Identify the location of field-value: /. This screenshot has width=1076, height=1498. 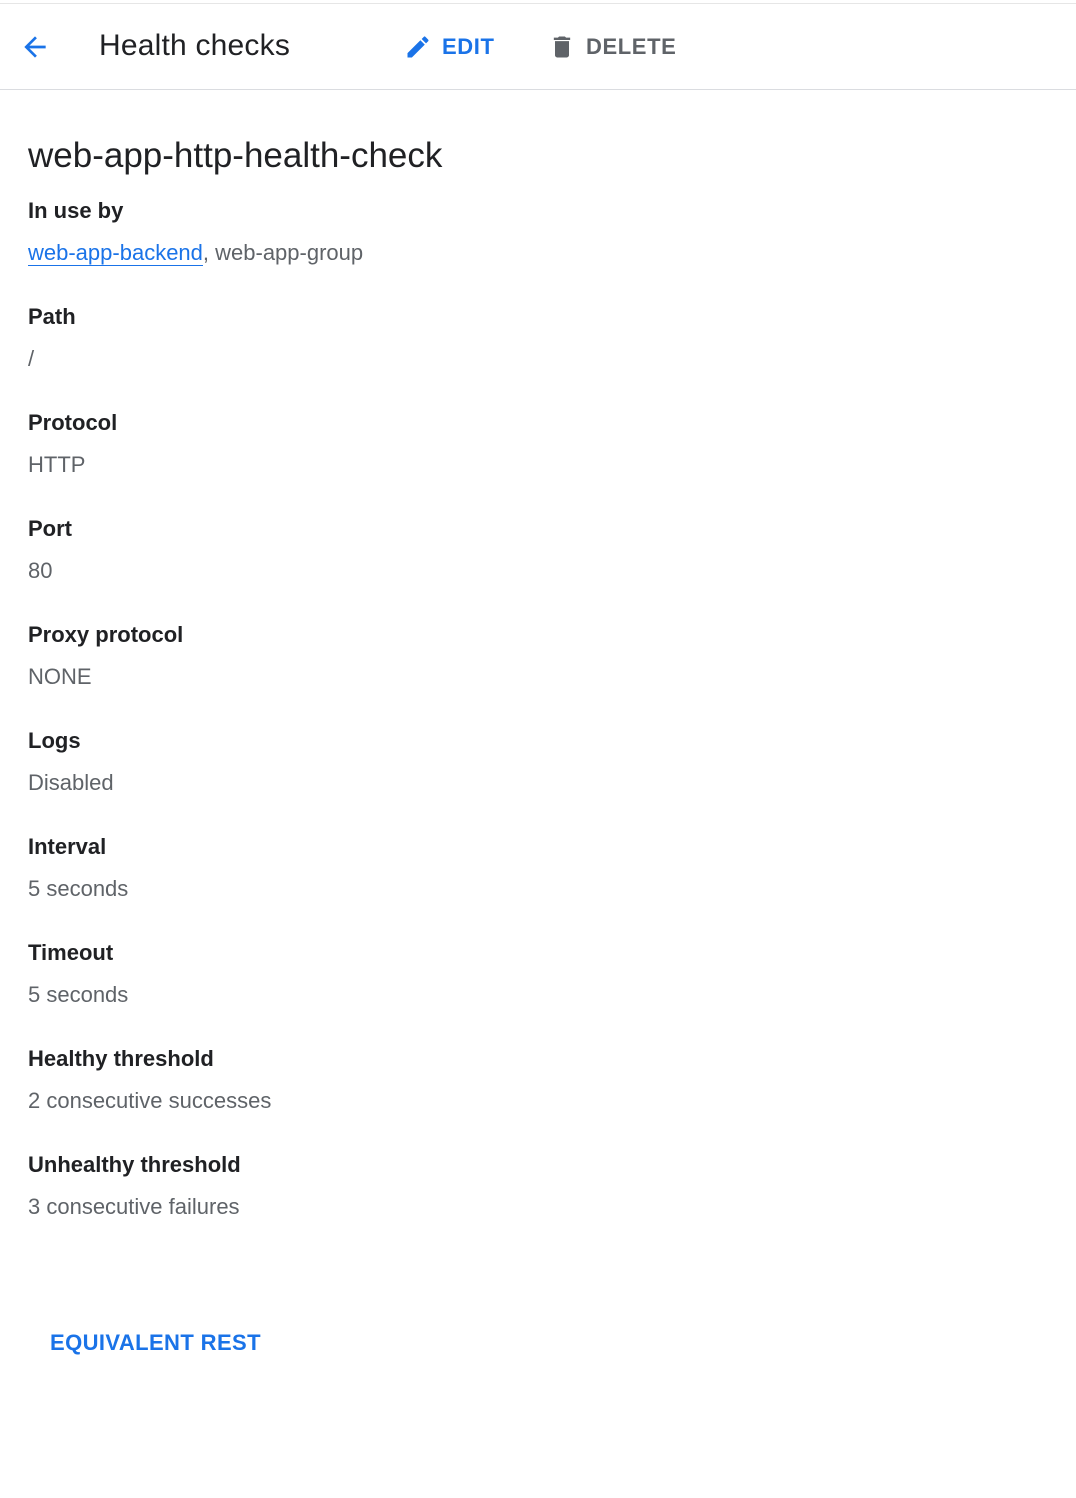
(31, 358).